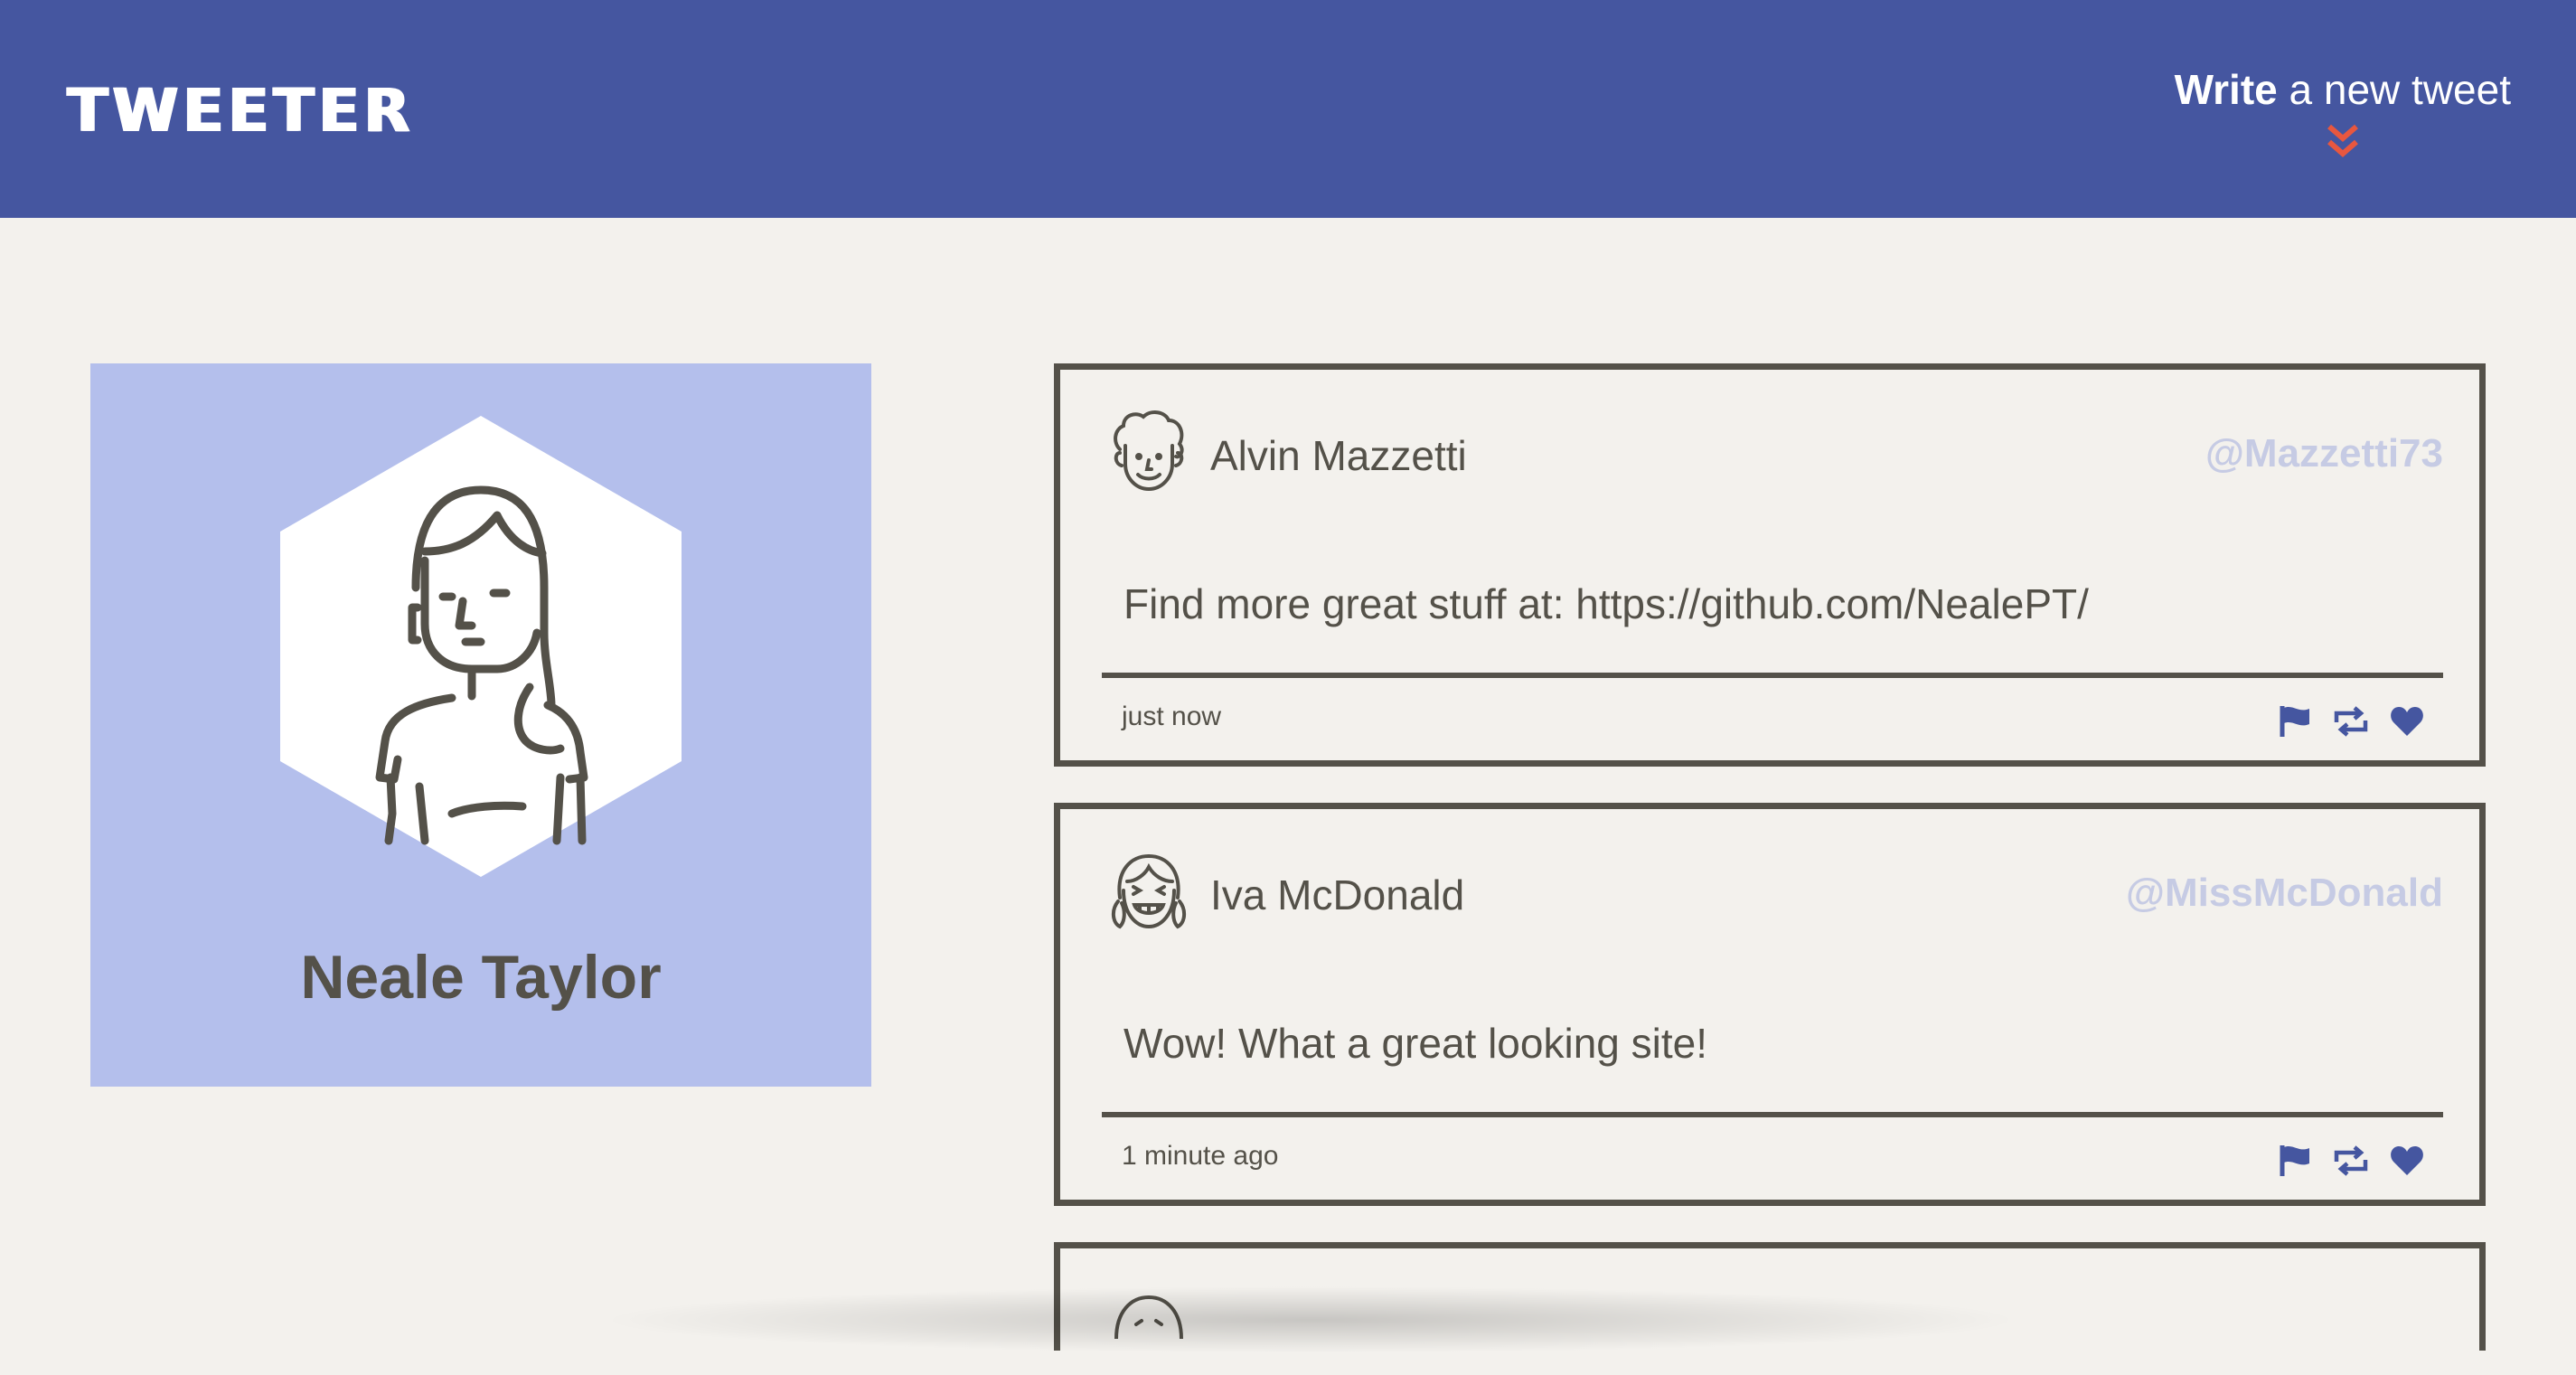  I want to click on logo: TWEETER, so click(240, 111).